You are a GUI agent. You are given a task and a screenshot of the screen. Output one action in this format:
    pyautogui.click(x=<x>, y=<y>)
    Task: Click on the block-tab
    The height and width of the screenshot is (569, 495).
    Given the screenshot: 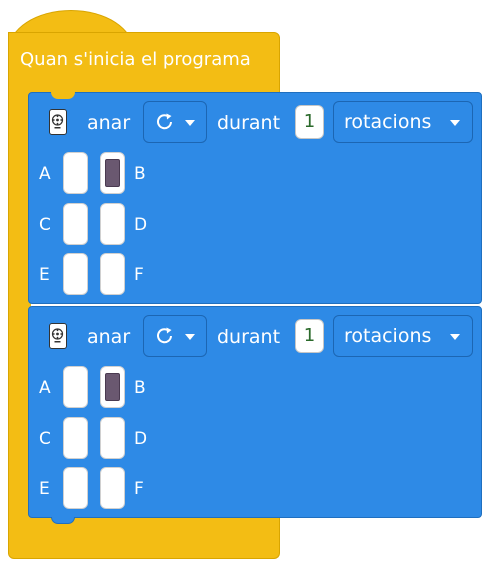 What is the action you would take?
    pyautogui.click(x=63, y=520)
    